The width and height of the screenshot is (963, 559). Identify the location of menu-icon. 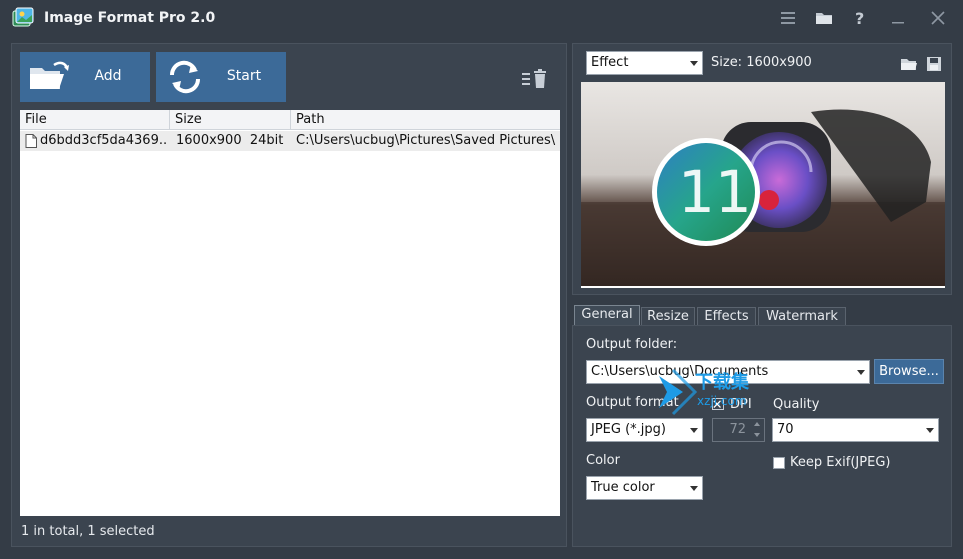
(788, 18).